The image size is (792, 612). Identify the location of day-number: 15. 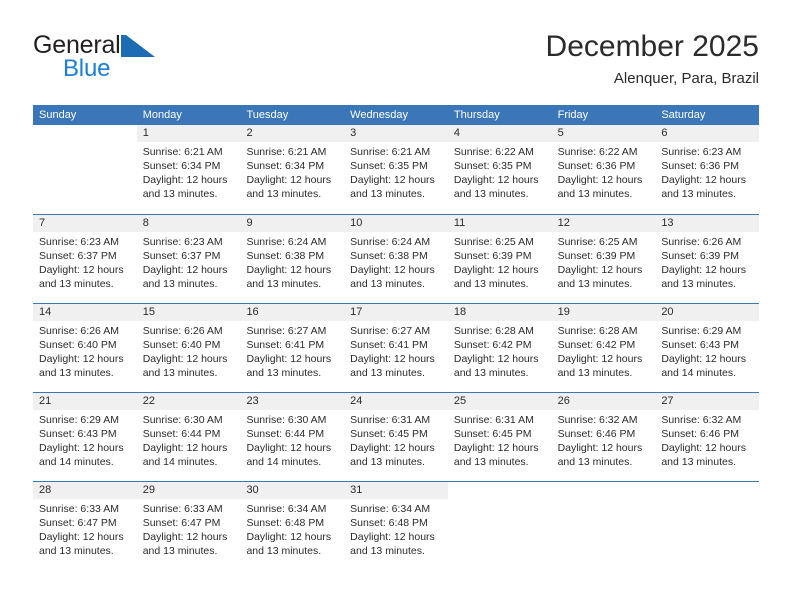
(188, 312).